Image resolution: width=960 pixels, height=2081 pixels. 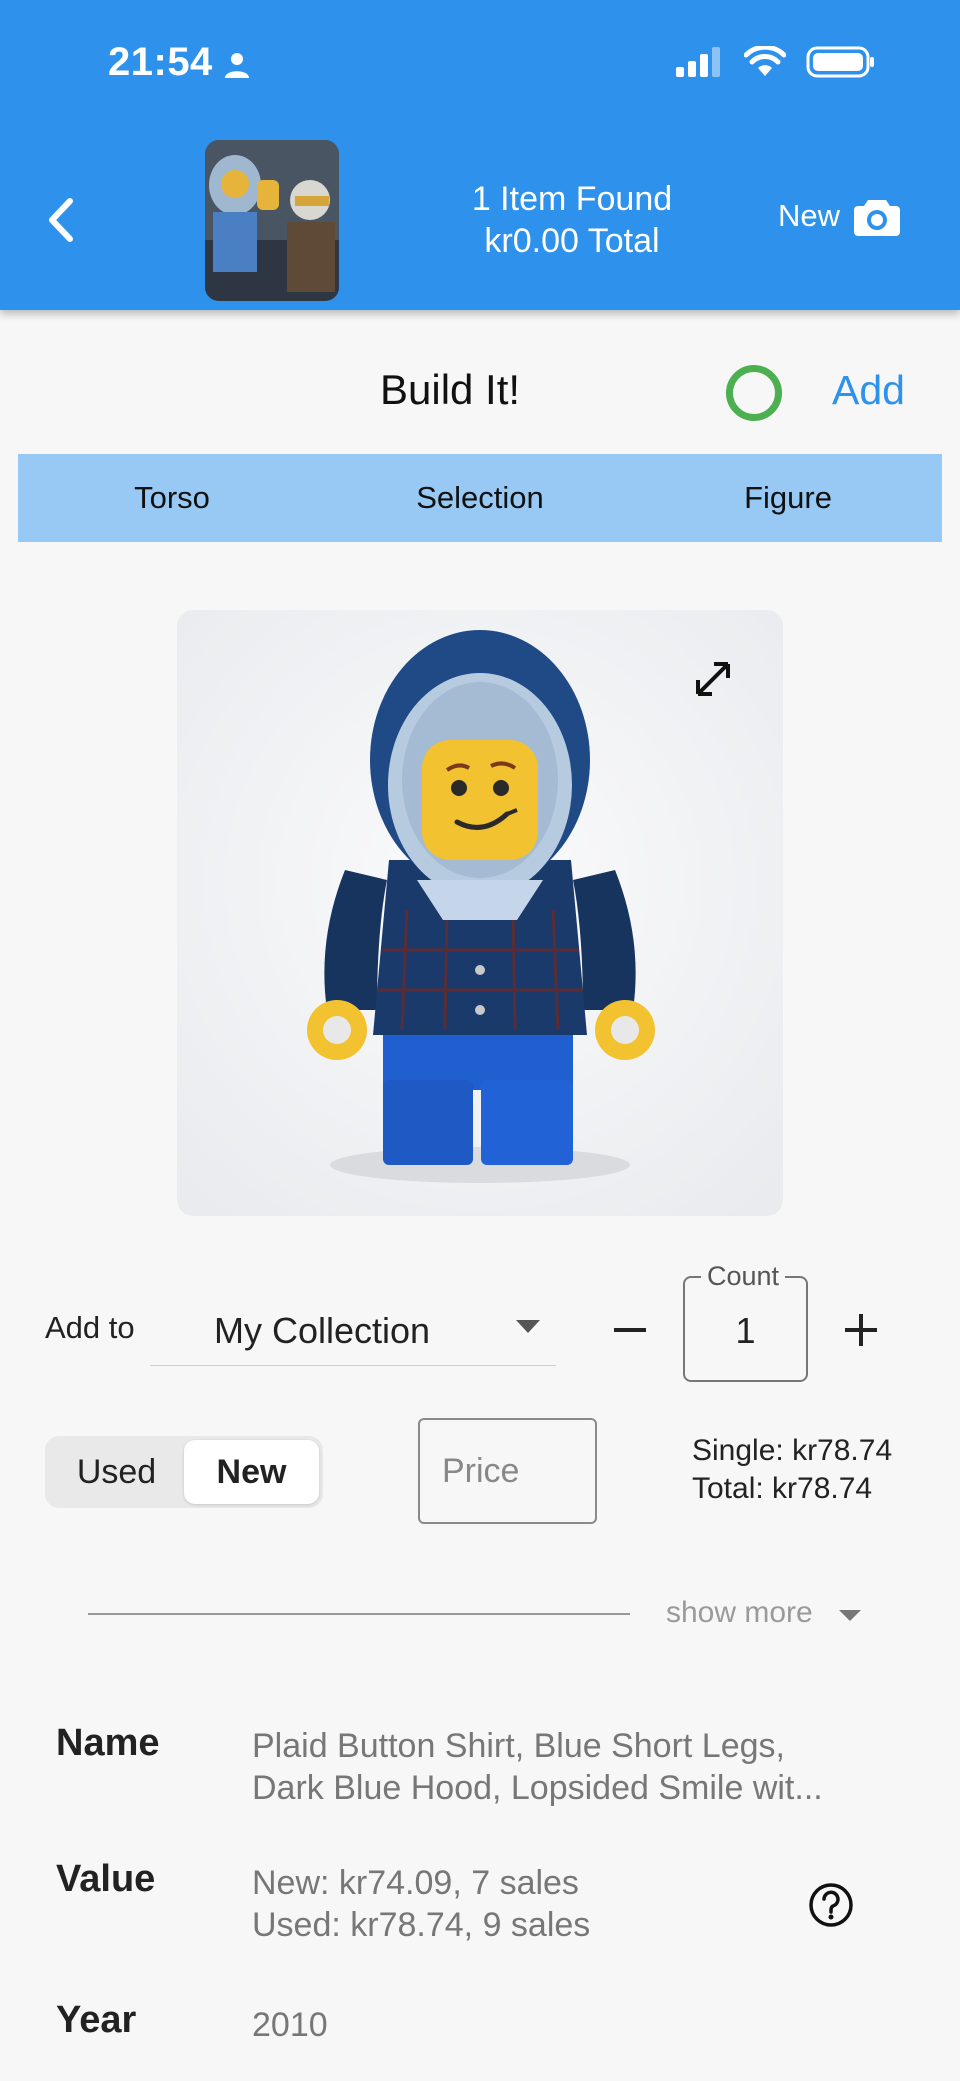 I want to click on segment-tabs: Torso Selection Figure, so click(x=480, y=498).